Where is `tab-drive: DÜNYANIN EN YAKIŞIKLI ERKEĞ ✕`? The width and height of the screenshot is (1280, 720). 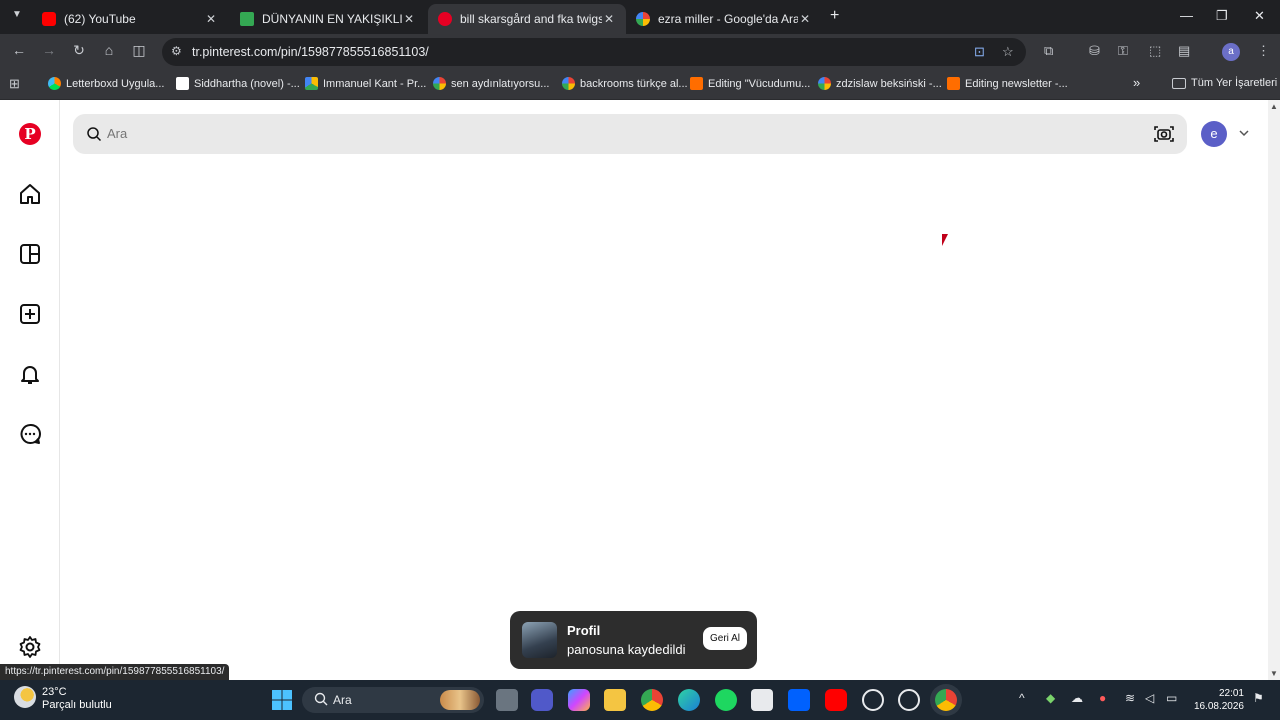 tab-drive: DÜNYANIN EN YAKIŞIKLI ERKEĞ ✕ is located at coordinates (328, 19).